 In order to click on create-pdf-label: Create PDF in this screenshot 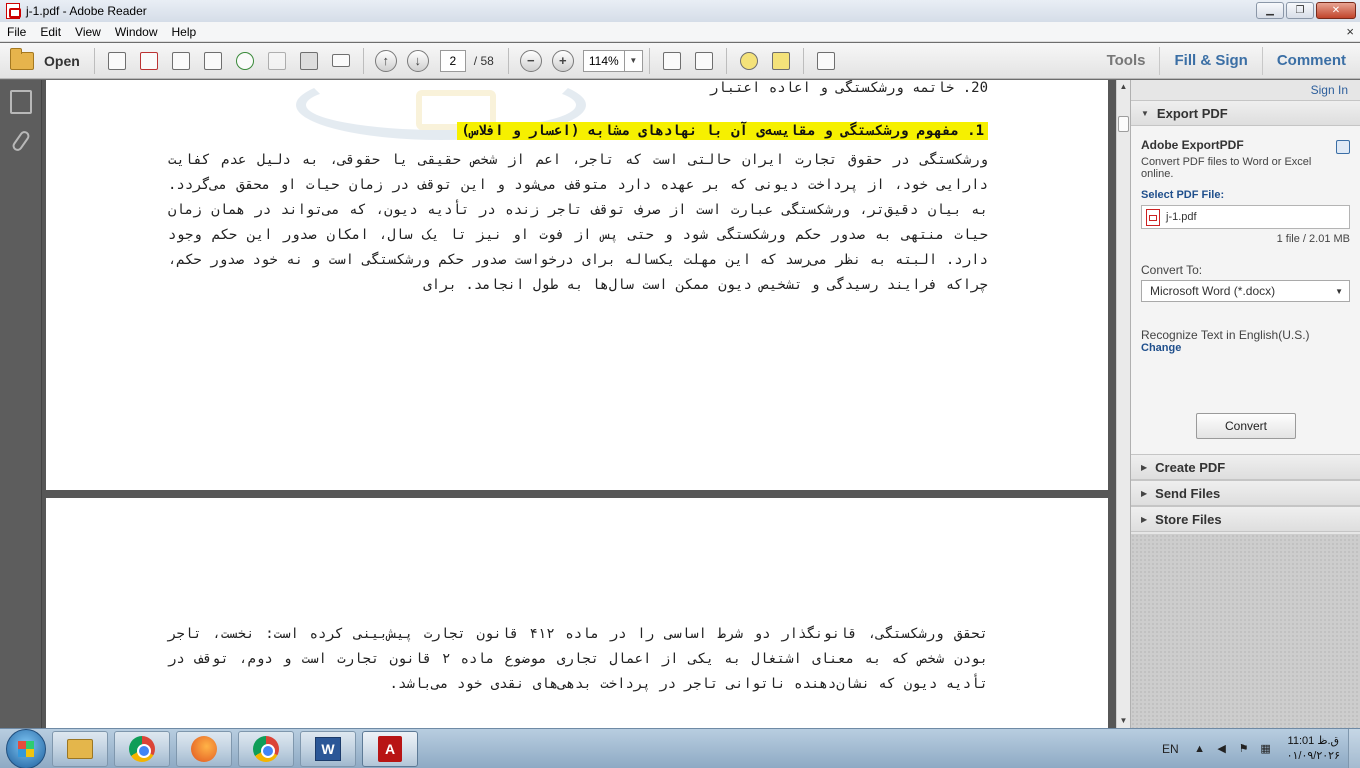, I will do `click(1190, 467)`.